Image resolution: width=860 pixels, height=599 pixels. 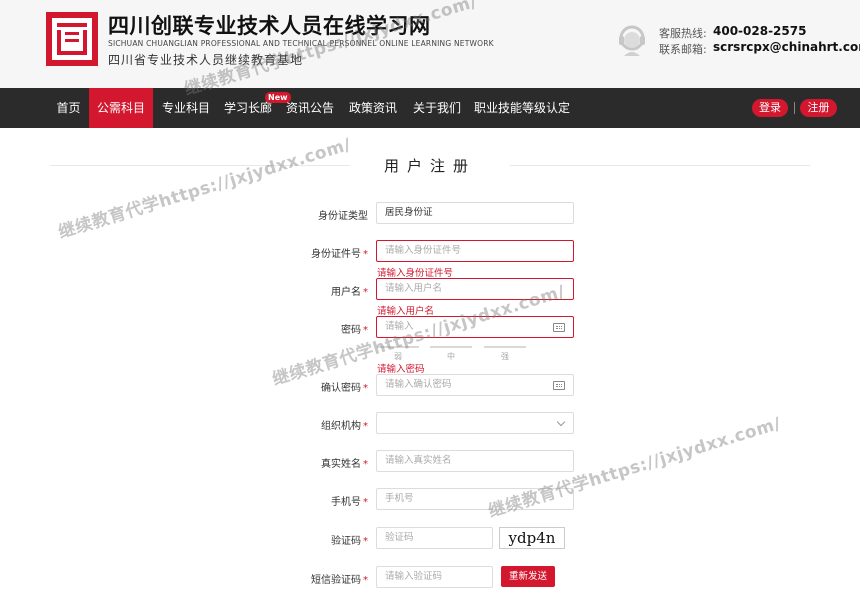 I want to click on id-type-label: 身份证类型, so click(x=343, y=216).